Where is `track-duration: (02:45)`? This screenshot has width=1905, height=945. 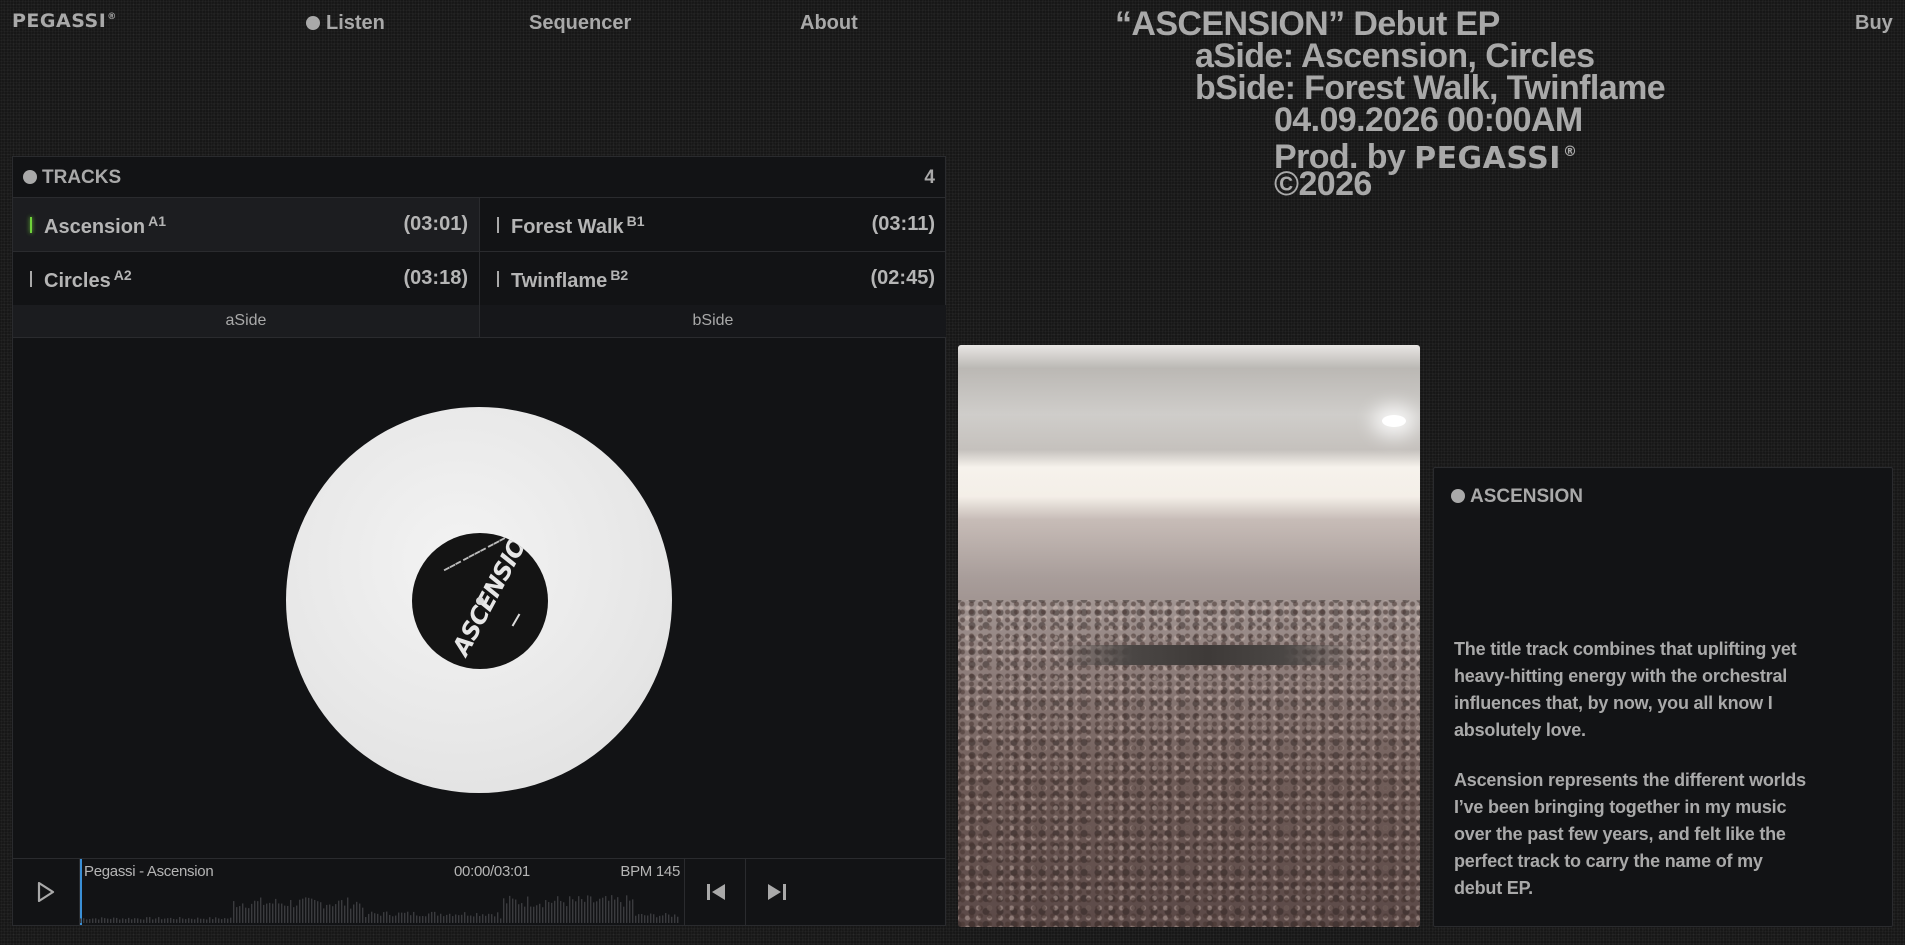 track-duration: (02:45) is located at coordinates (902, 278).